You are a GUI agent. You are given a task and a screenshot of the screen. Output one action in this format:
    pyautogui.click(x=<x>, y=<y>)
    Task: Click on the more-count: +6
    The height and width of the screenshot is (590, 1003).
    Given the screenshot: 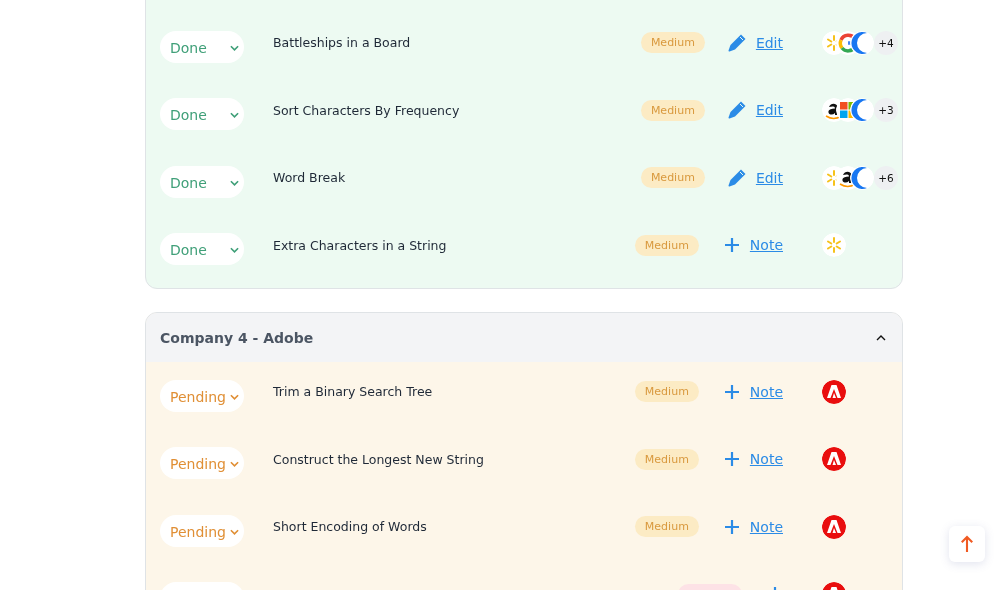 What is the action you would take?
    pyautogui.click(x=886, y=177)
    